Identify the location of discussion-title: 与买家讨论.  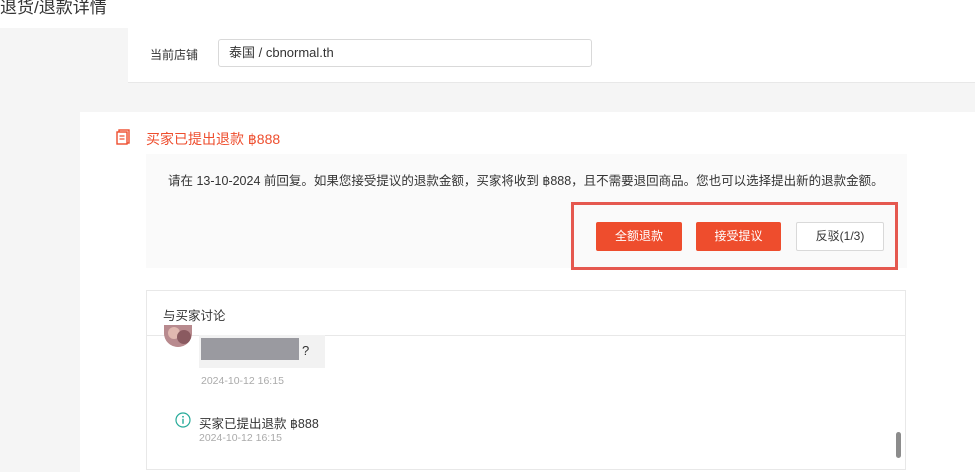
(194, 316).